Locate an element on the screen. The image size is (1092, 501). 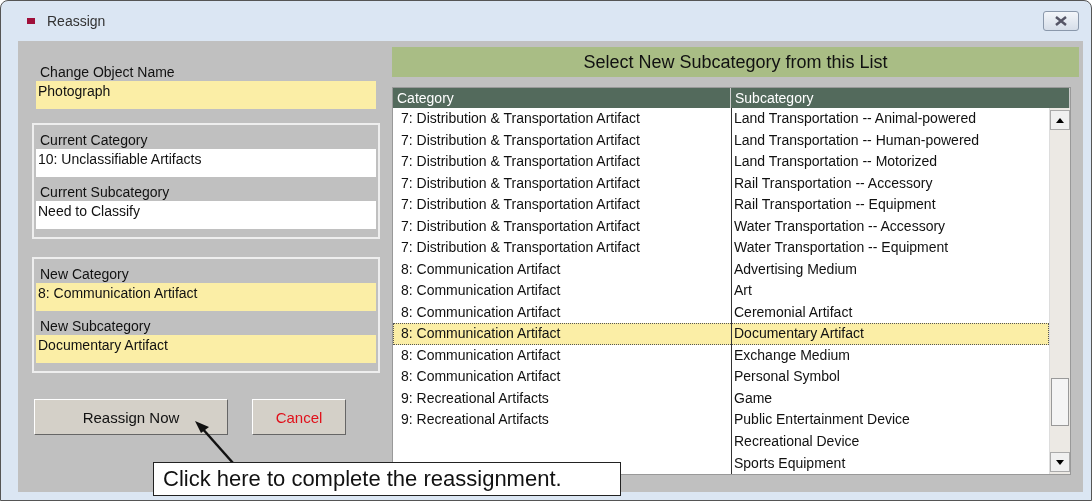
list-title: Select New Subcategory from this List is located at coordinates (735, 62).